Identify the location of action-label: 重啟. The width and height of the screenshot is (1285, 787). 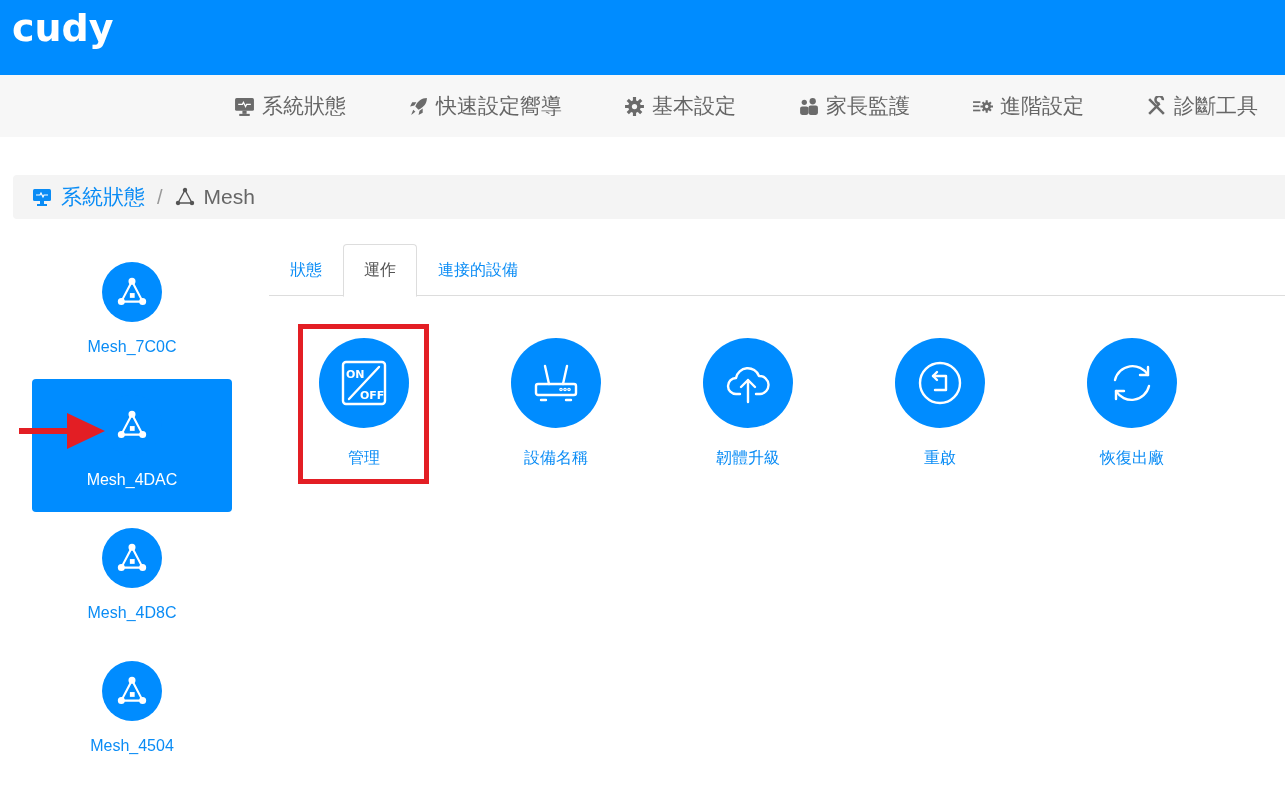
(939, 458).